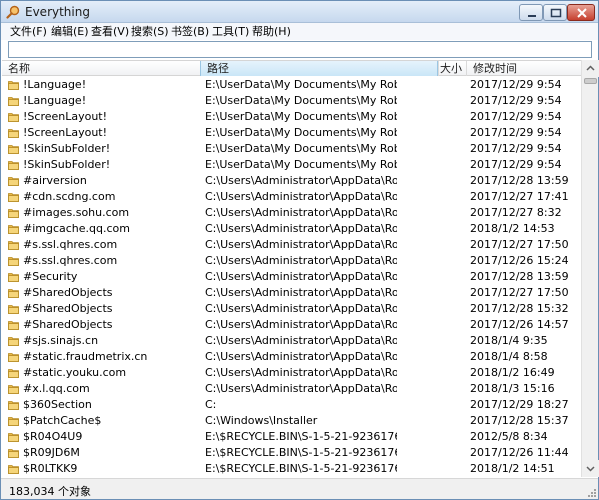 The height and width of the screenshot is (500, 599). What do you see at coordinates (190, 31) in the screenshot?
I see `menu-bookmarks: 书签(B)` at bounding box center [190, 31].